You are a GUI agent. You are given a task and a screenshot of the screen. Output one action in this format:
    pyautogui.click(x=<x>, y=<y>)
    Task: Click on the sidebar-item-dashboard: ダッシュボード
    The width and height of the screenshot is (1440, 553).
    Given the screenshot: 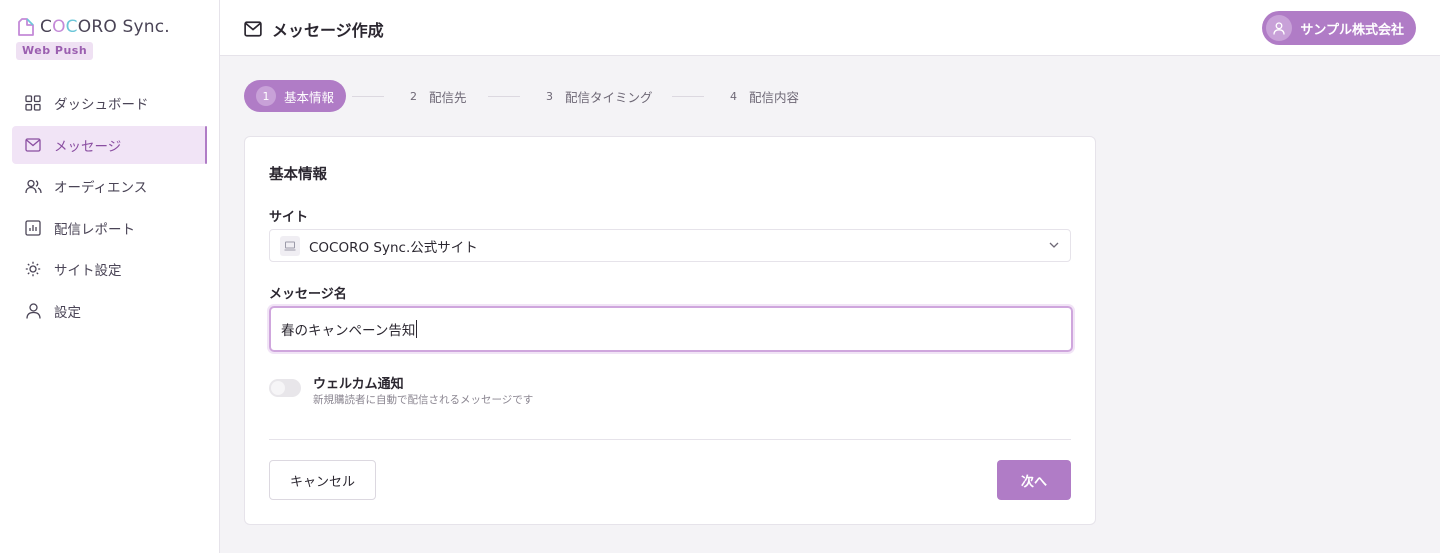 What is the action you would take?
    pyautogui.click(x=109, y=103)
    